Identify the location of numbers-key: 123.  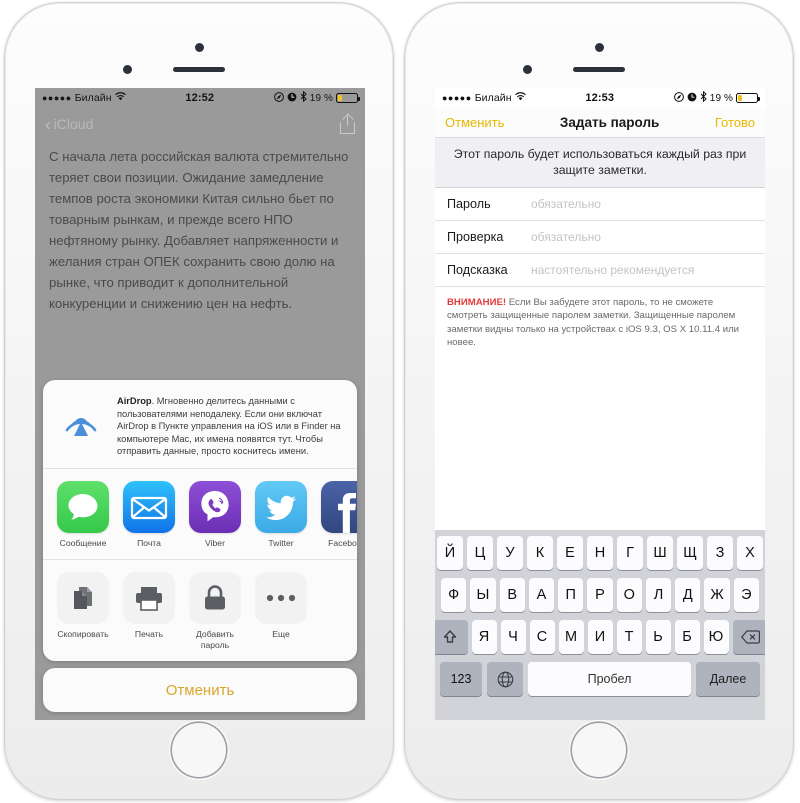
(461, 679).